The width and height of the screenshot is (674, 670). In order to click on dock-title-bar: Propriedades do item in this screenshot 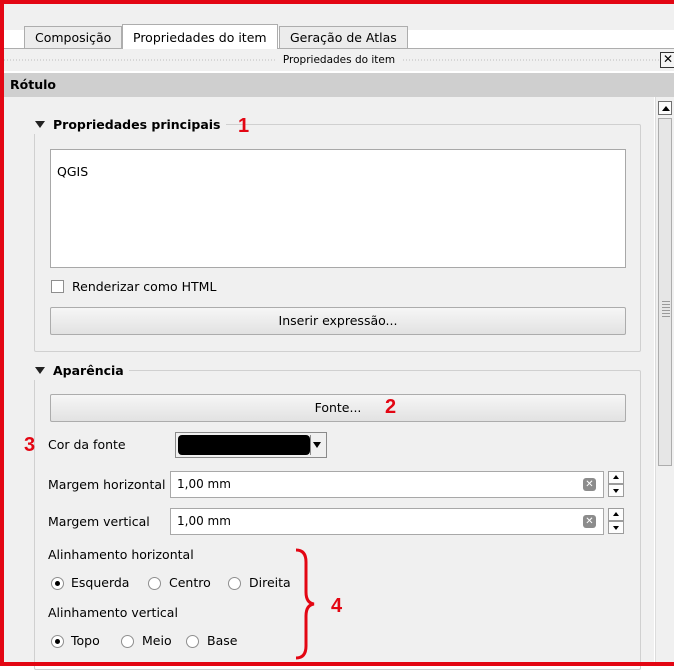, I will do `click(339, 60)`.